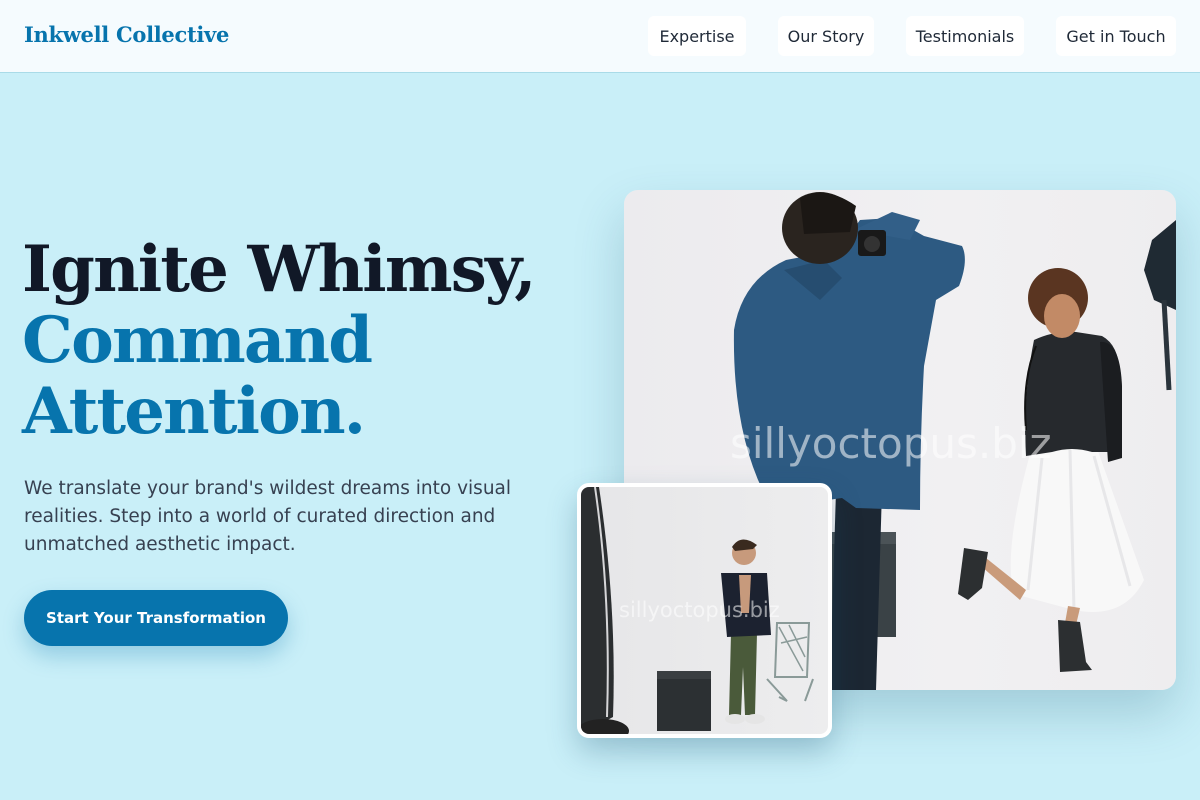  Describe the element at coordinates (965, 36) in the screenshot. I see `nav-link-testimonials: Testimonials` at that location.